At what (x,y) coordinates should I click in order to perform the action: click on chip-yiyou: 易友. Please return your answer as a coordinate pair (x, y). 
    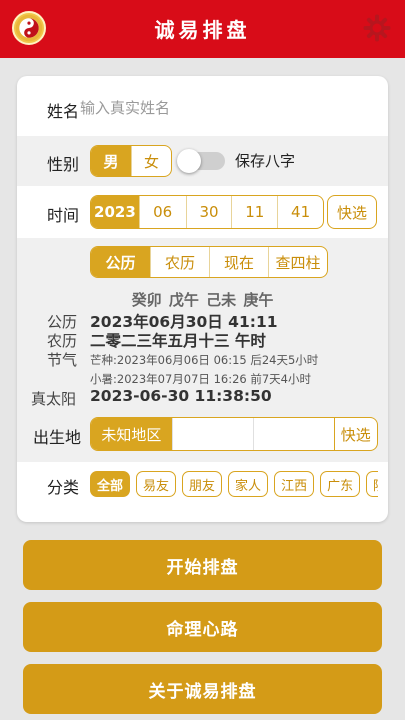
    Looking at the image, I should click on (156, 484).